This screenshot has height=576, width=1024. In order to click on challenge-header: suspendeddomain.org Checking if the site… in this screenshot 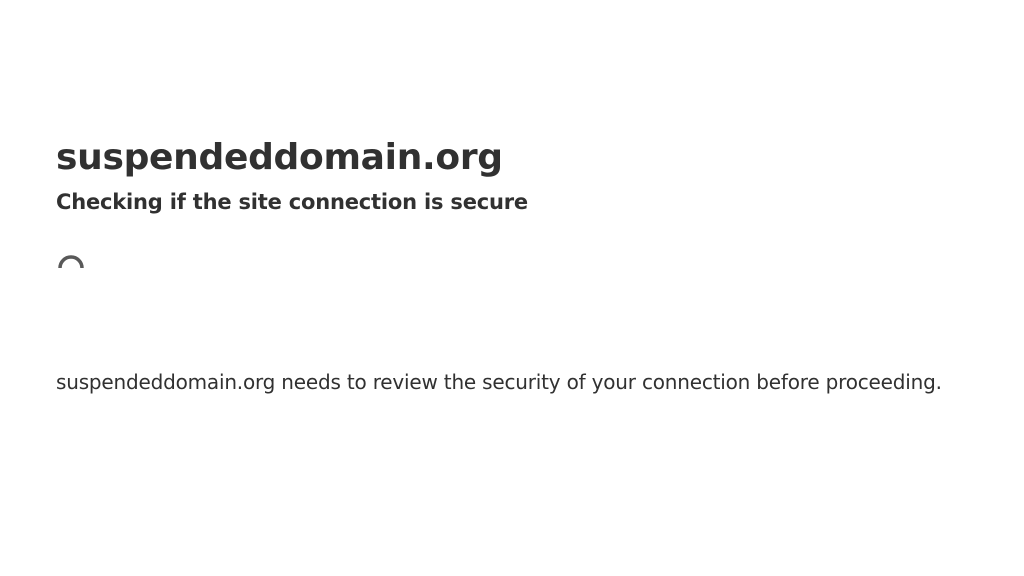, I will do `click(516, 175)`.